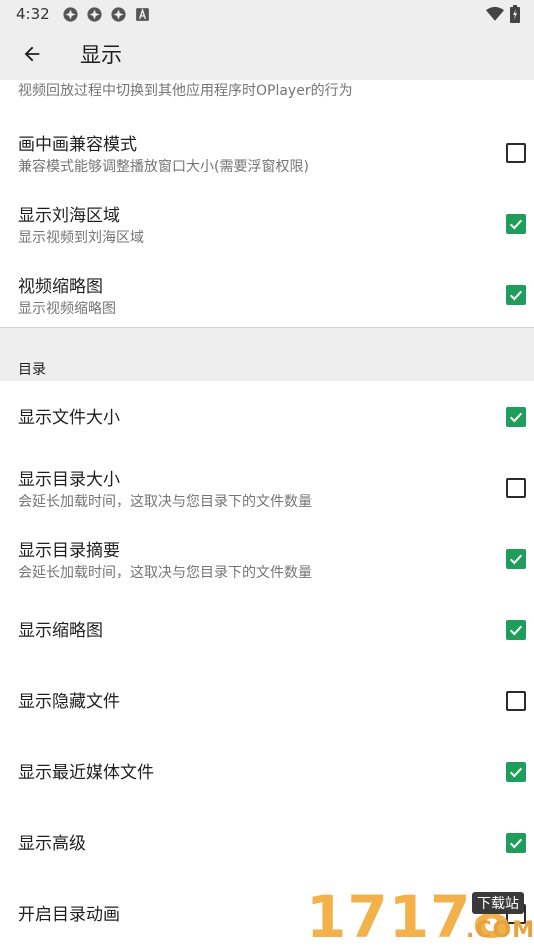 The width and height of the screenshot is (534, 951). I want to click on setting-title: 显示目录大小, so click(69, 480).